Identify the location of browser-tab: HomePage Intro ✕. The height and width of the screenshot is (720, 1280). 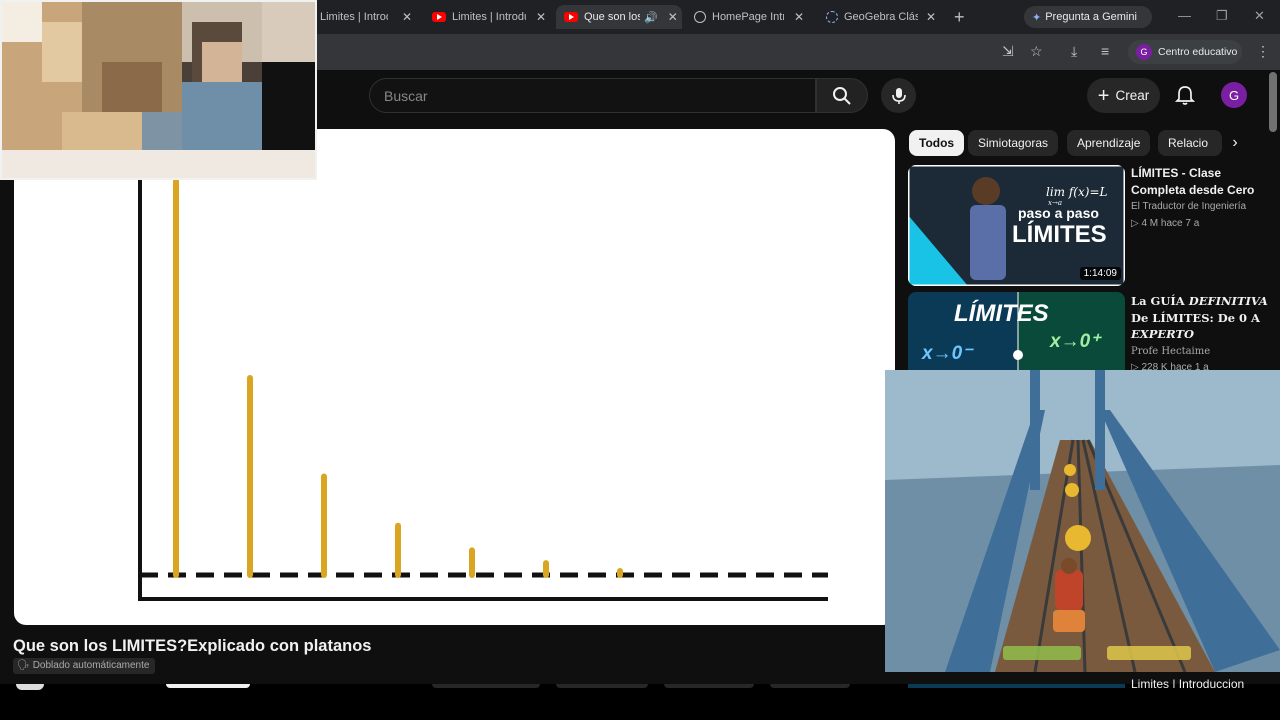
(752, 17).